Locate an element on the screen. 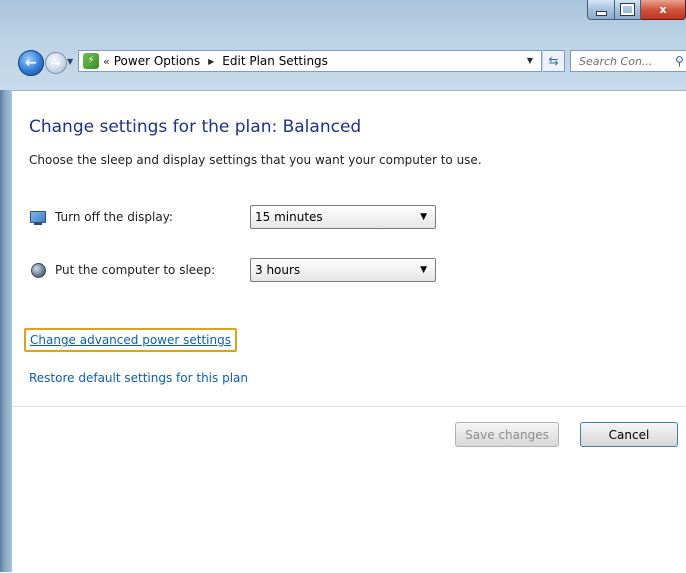 The height and width of the screenshot is (573, 686). back-button: ← is located at coordinates (31, 63).